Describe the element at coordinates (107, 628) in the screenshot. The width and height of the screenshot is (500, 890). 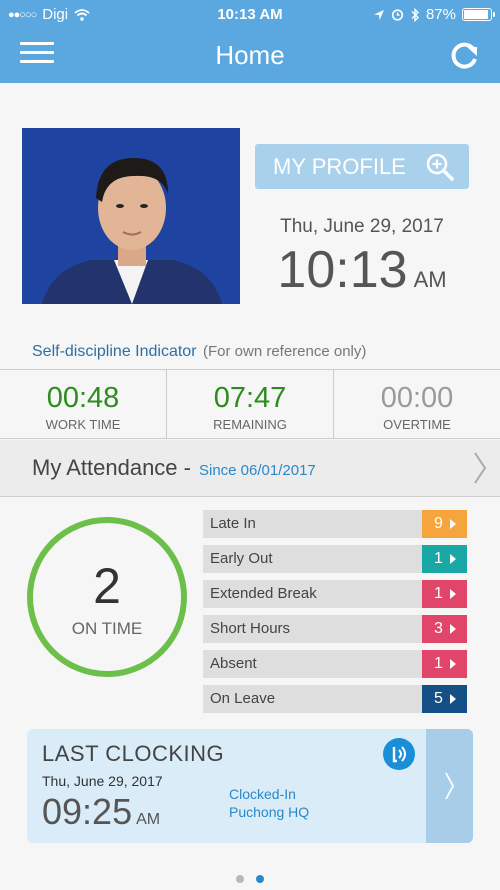
I see `on-time-label: ON TIME` at that location.